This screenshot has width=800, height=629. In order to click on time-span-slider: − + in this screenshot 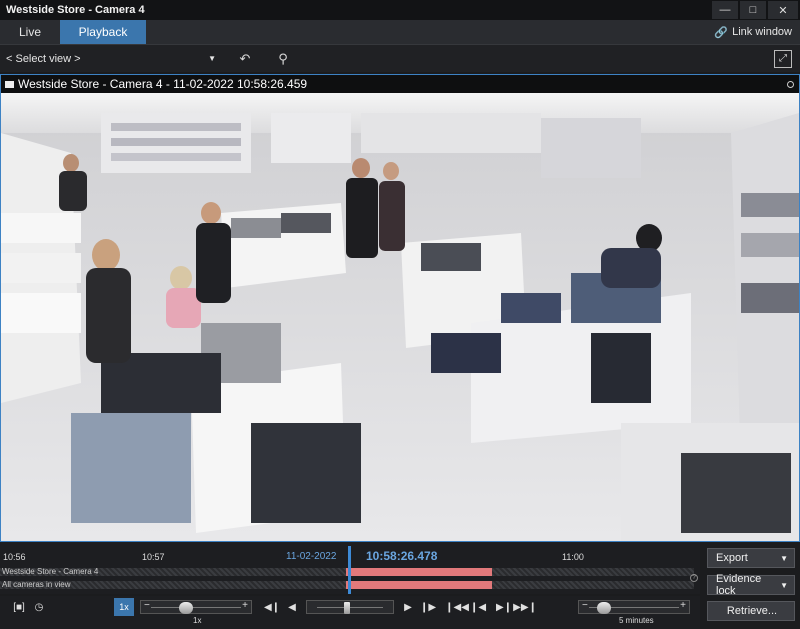, I will do `click(634, 607)`.